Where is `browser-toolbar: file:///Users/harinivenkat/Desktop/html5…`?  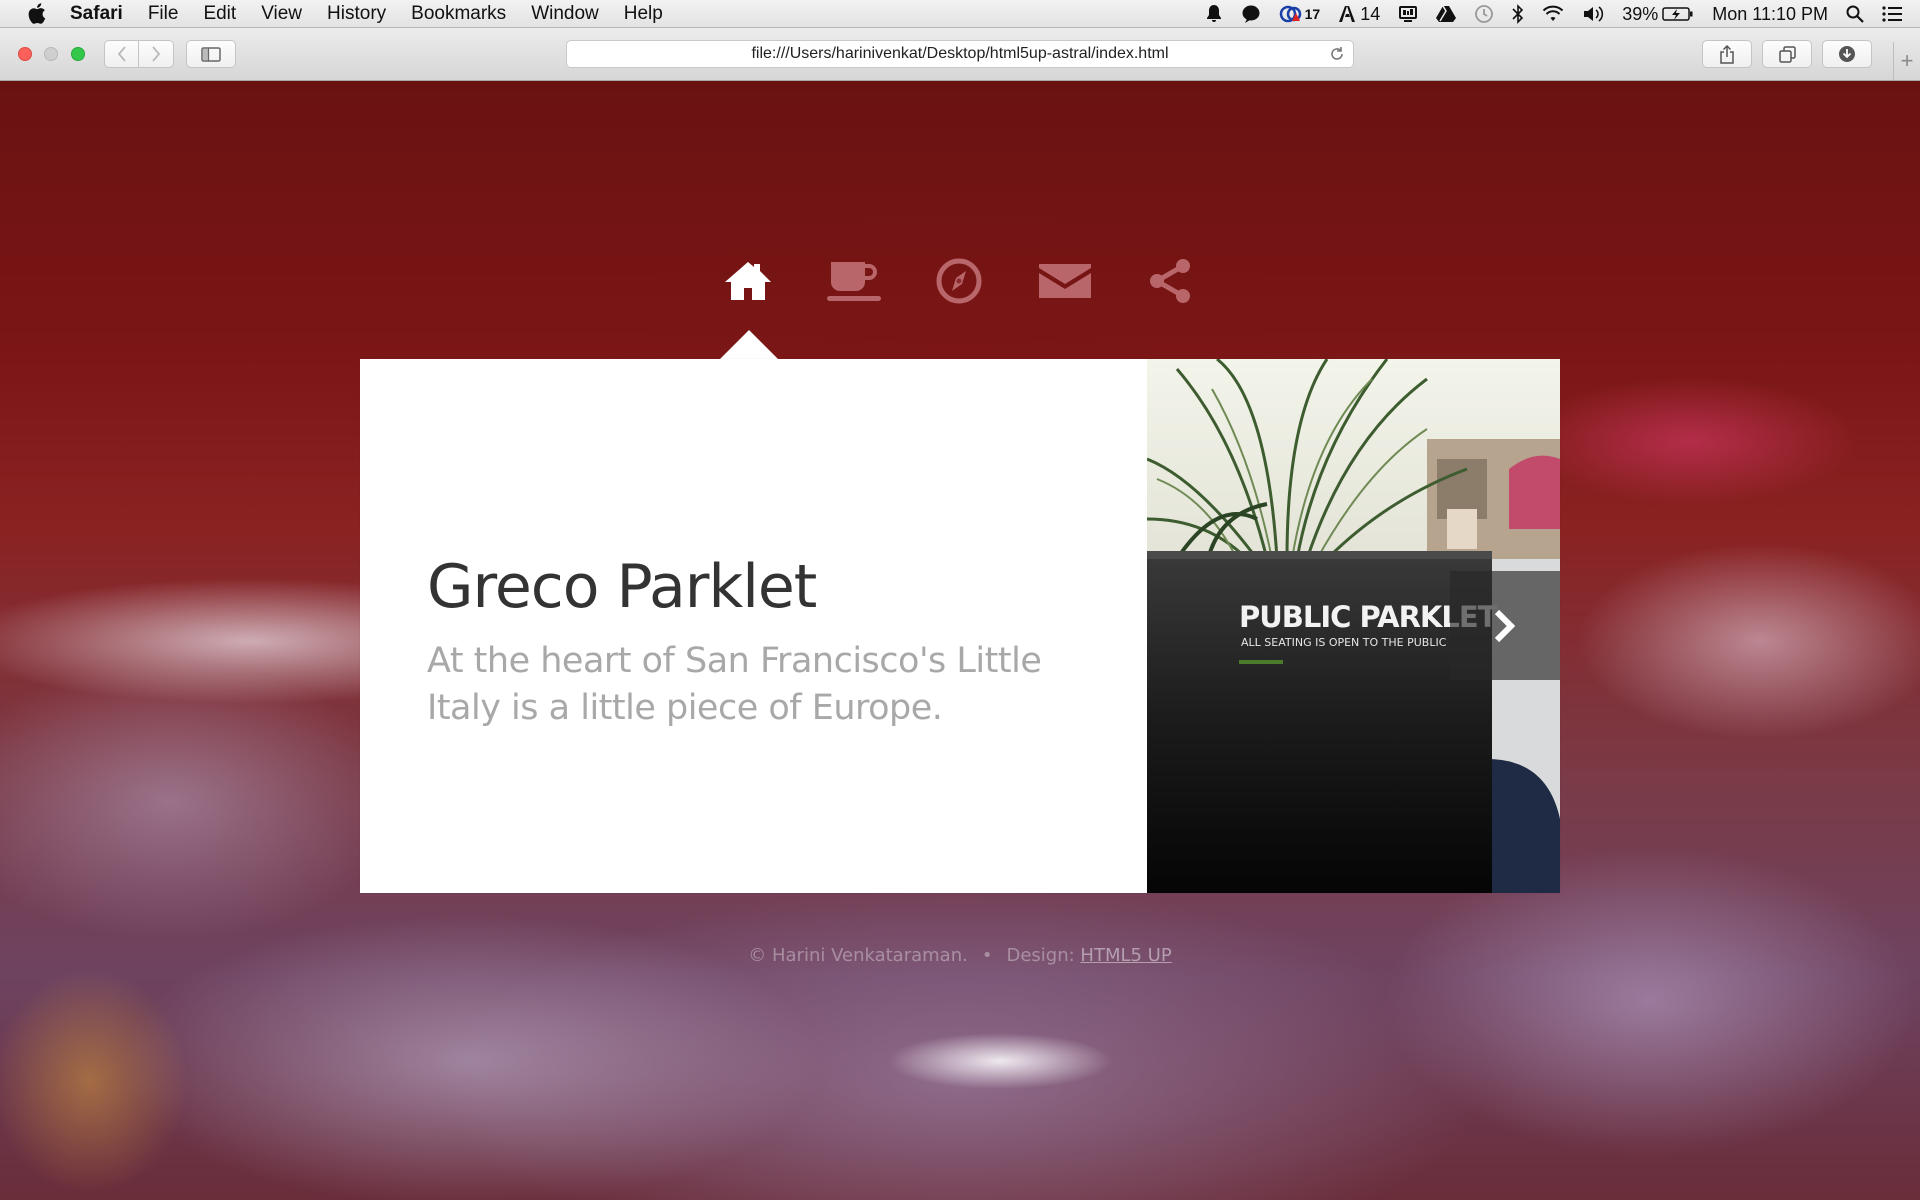 browser-toolbar: file:///Users/harinivenkat/Desktop/html5… is located at coordinates (960, 54).